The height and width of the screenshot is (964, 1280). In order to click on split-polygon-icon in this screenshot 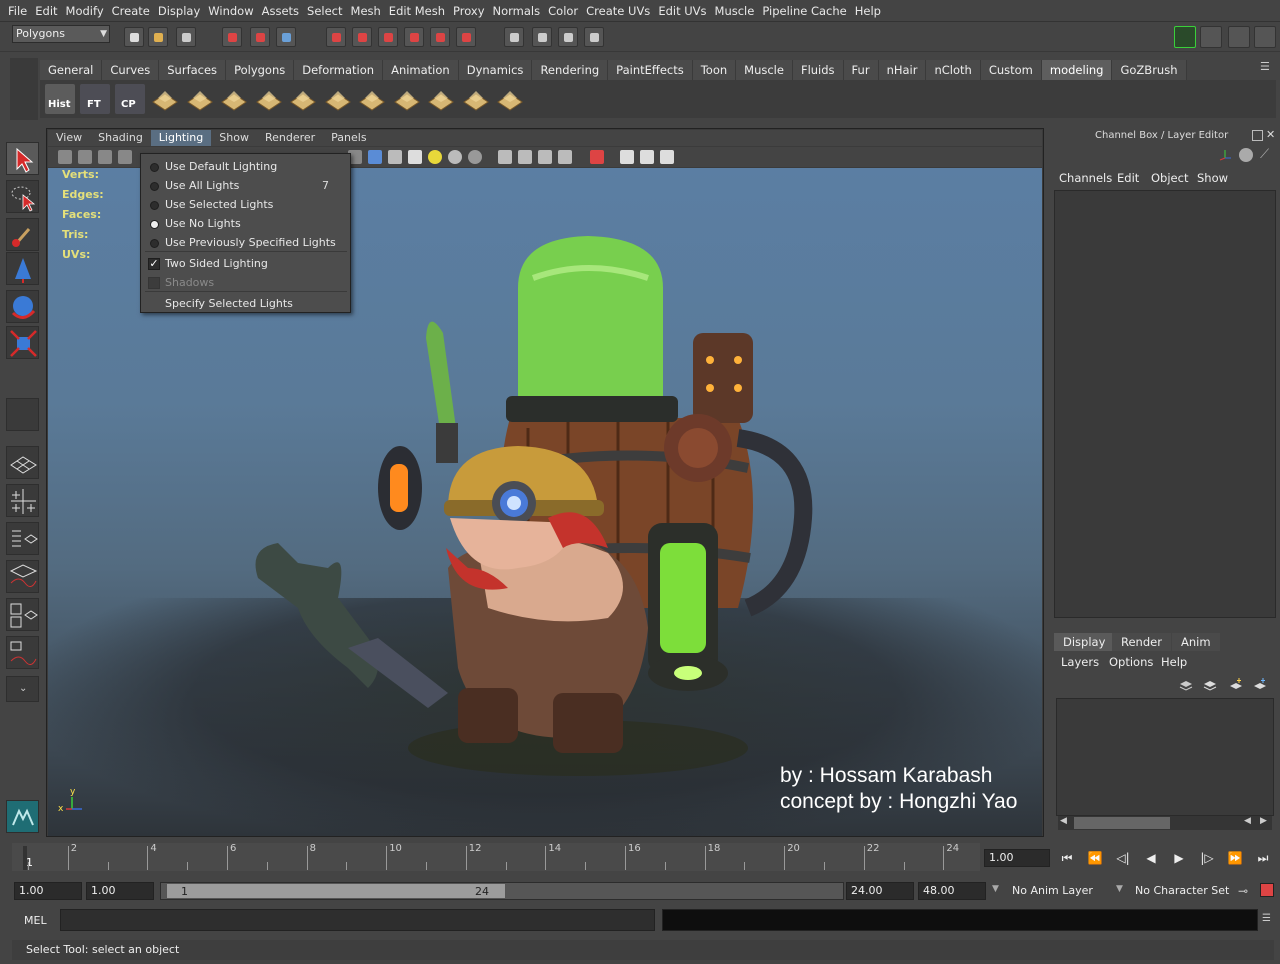, I will do `click(269, 99)`.